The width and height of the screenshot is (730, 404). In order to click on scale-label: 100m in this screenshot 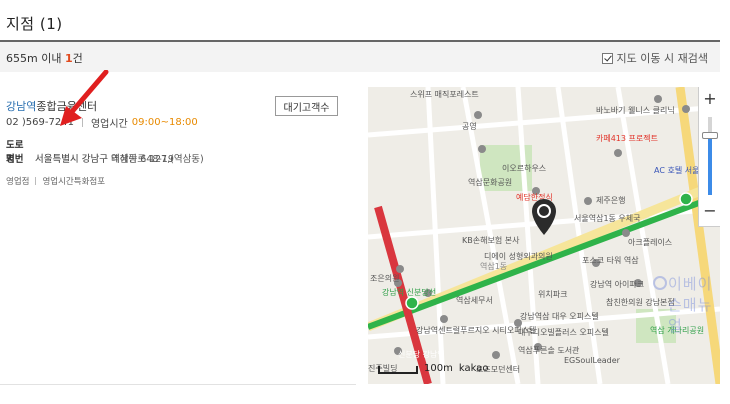, I will do `click(438, 368)`.